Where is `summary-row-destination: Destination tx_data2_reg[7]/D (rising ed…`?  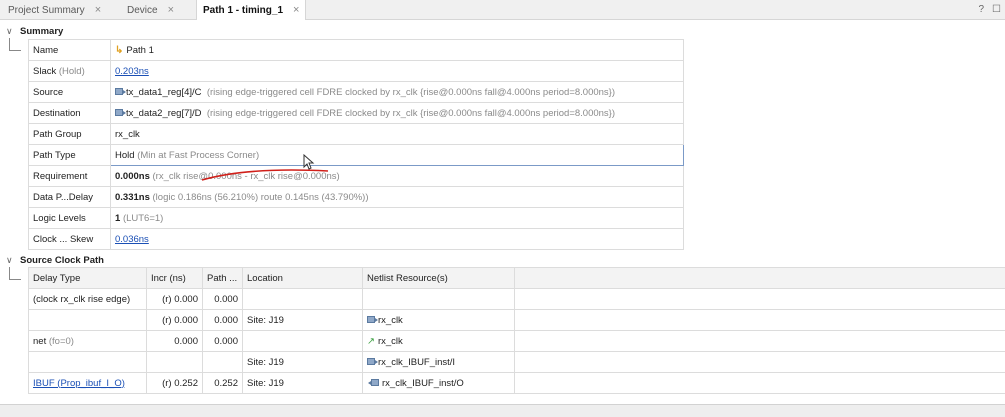
summary-row-destination: Destination tx_data2_reg[7]/D (rising ed… is located at coordinates (356, 113).